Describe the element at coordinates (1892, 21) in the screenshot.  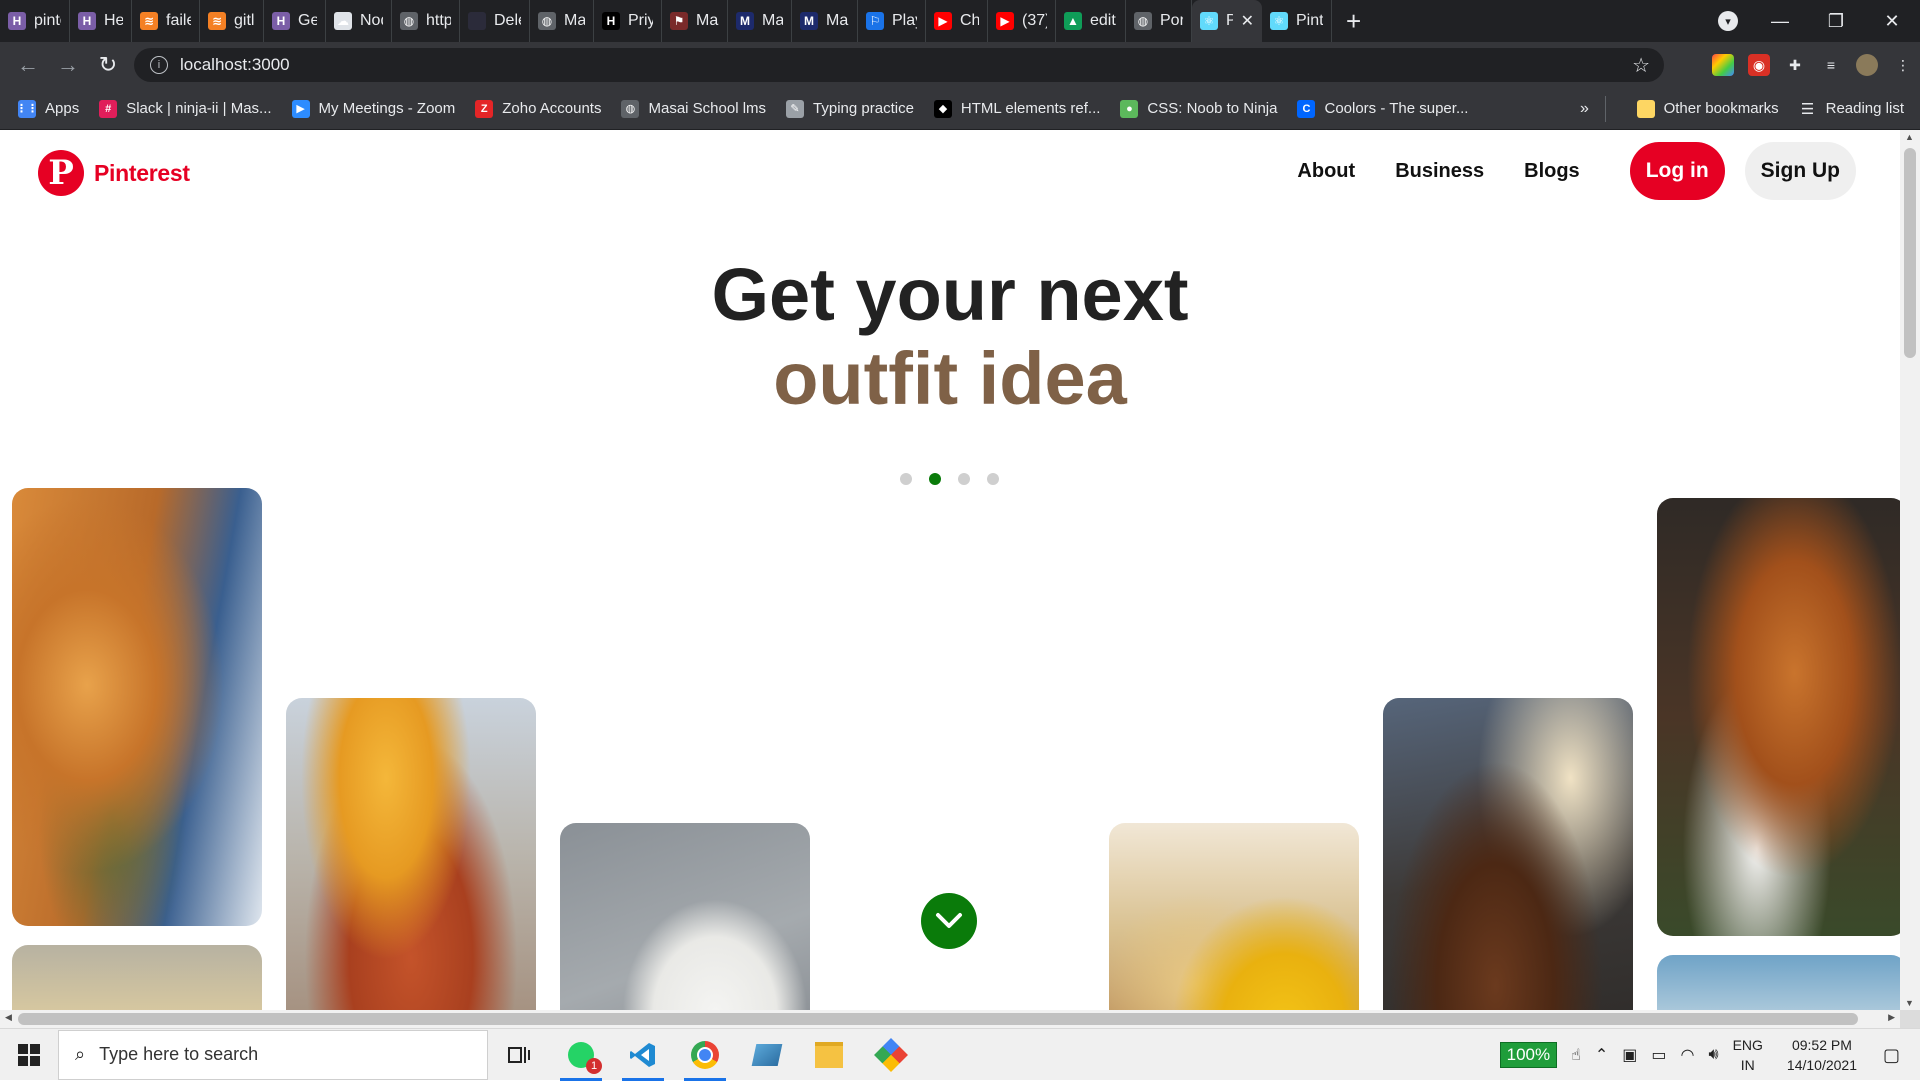
I see `close-window-button: ✕` at that location.